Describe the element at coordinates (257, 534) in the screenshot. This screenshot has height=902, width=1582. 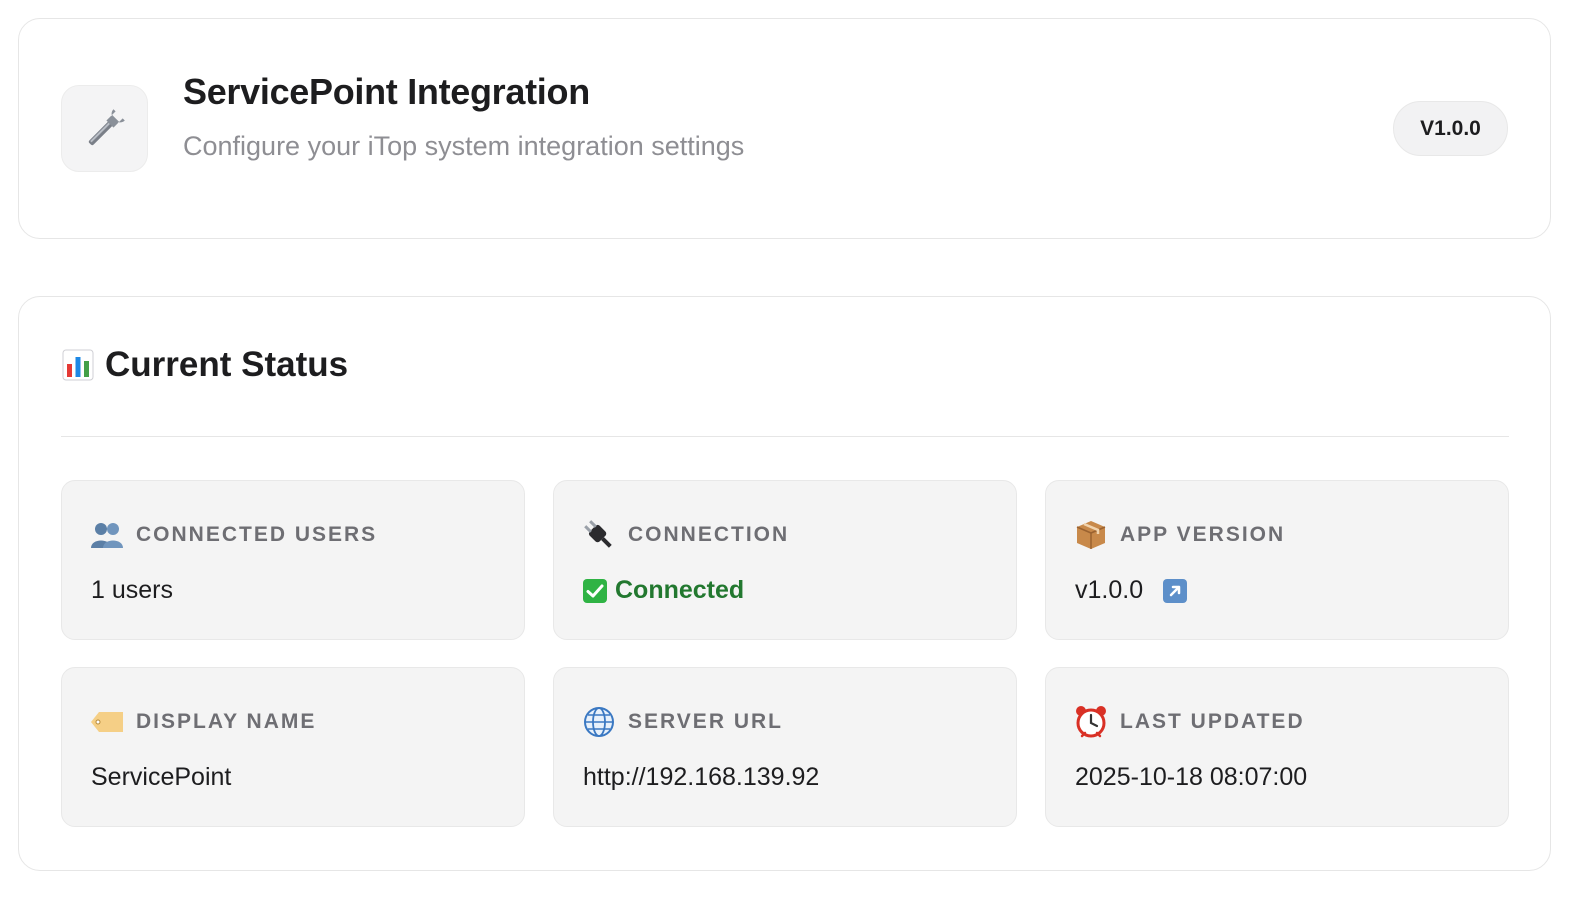
I see `tile-label: CONNECTED USERS` at that location.